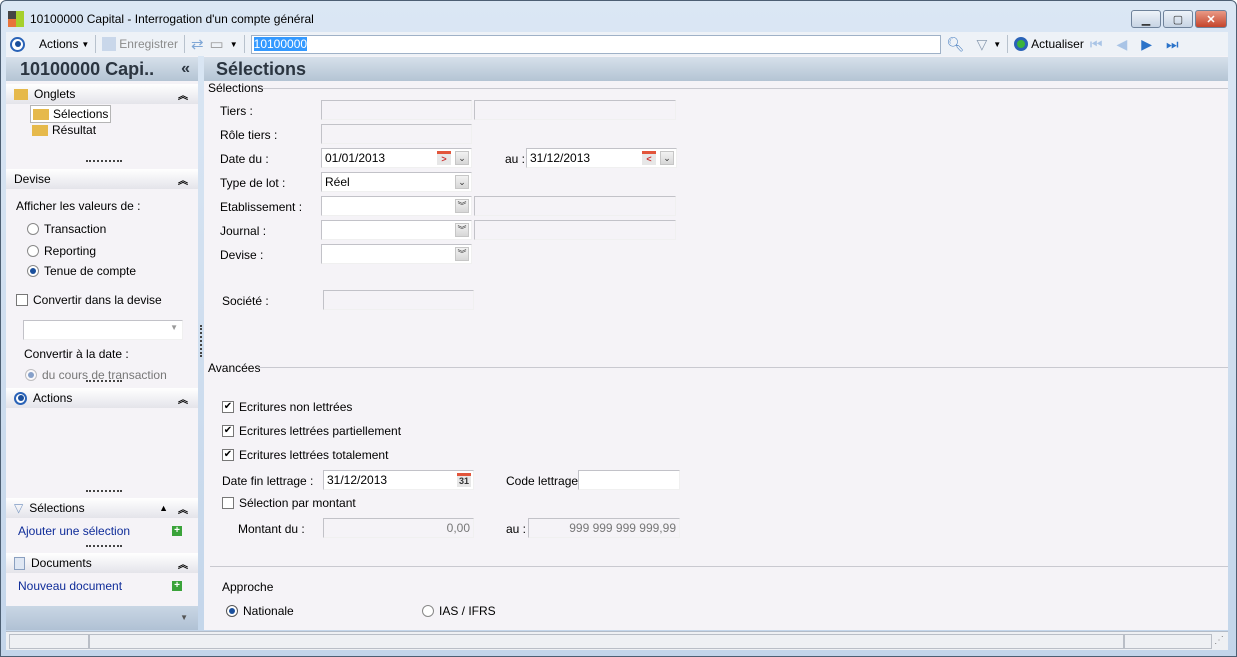 The width and height of the screenshot is (1237, 657). Describe the element at coordinates (102, 94) in the screenshot. I see `onglets-section-header: Onglets ︽` at that location.